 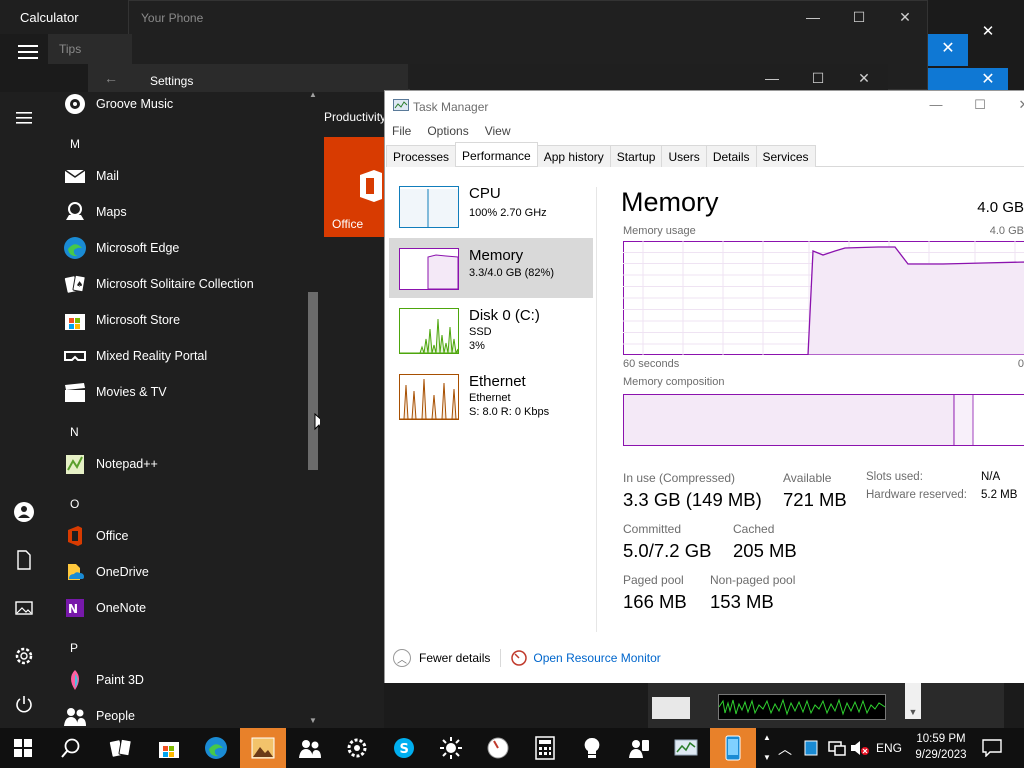 I want to click on tab-performance: Performance, so click(x=496, y=154).